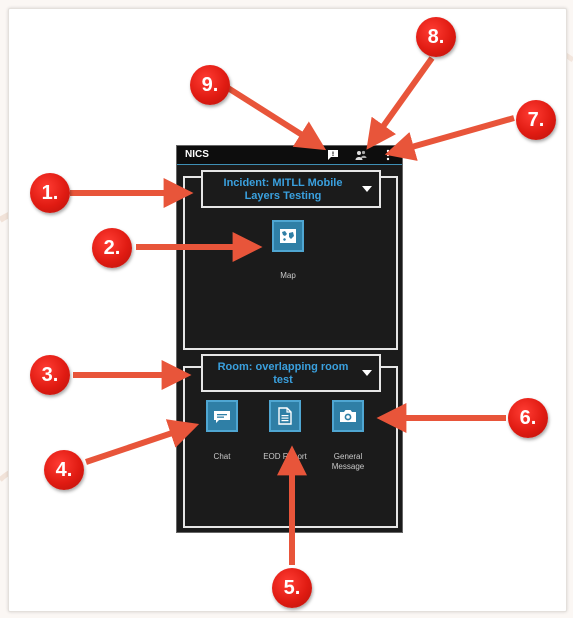 The width and height of the screenshot is (573, 618). What do you see at coordinates (50, 193) in the screenshot?
I see `callout-marker-1: 1.` at bounding box center [50, 193].